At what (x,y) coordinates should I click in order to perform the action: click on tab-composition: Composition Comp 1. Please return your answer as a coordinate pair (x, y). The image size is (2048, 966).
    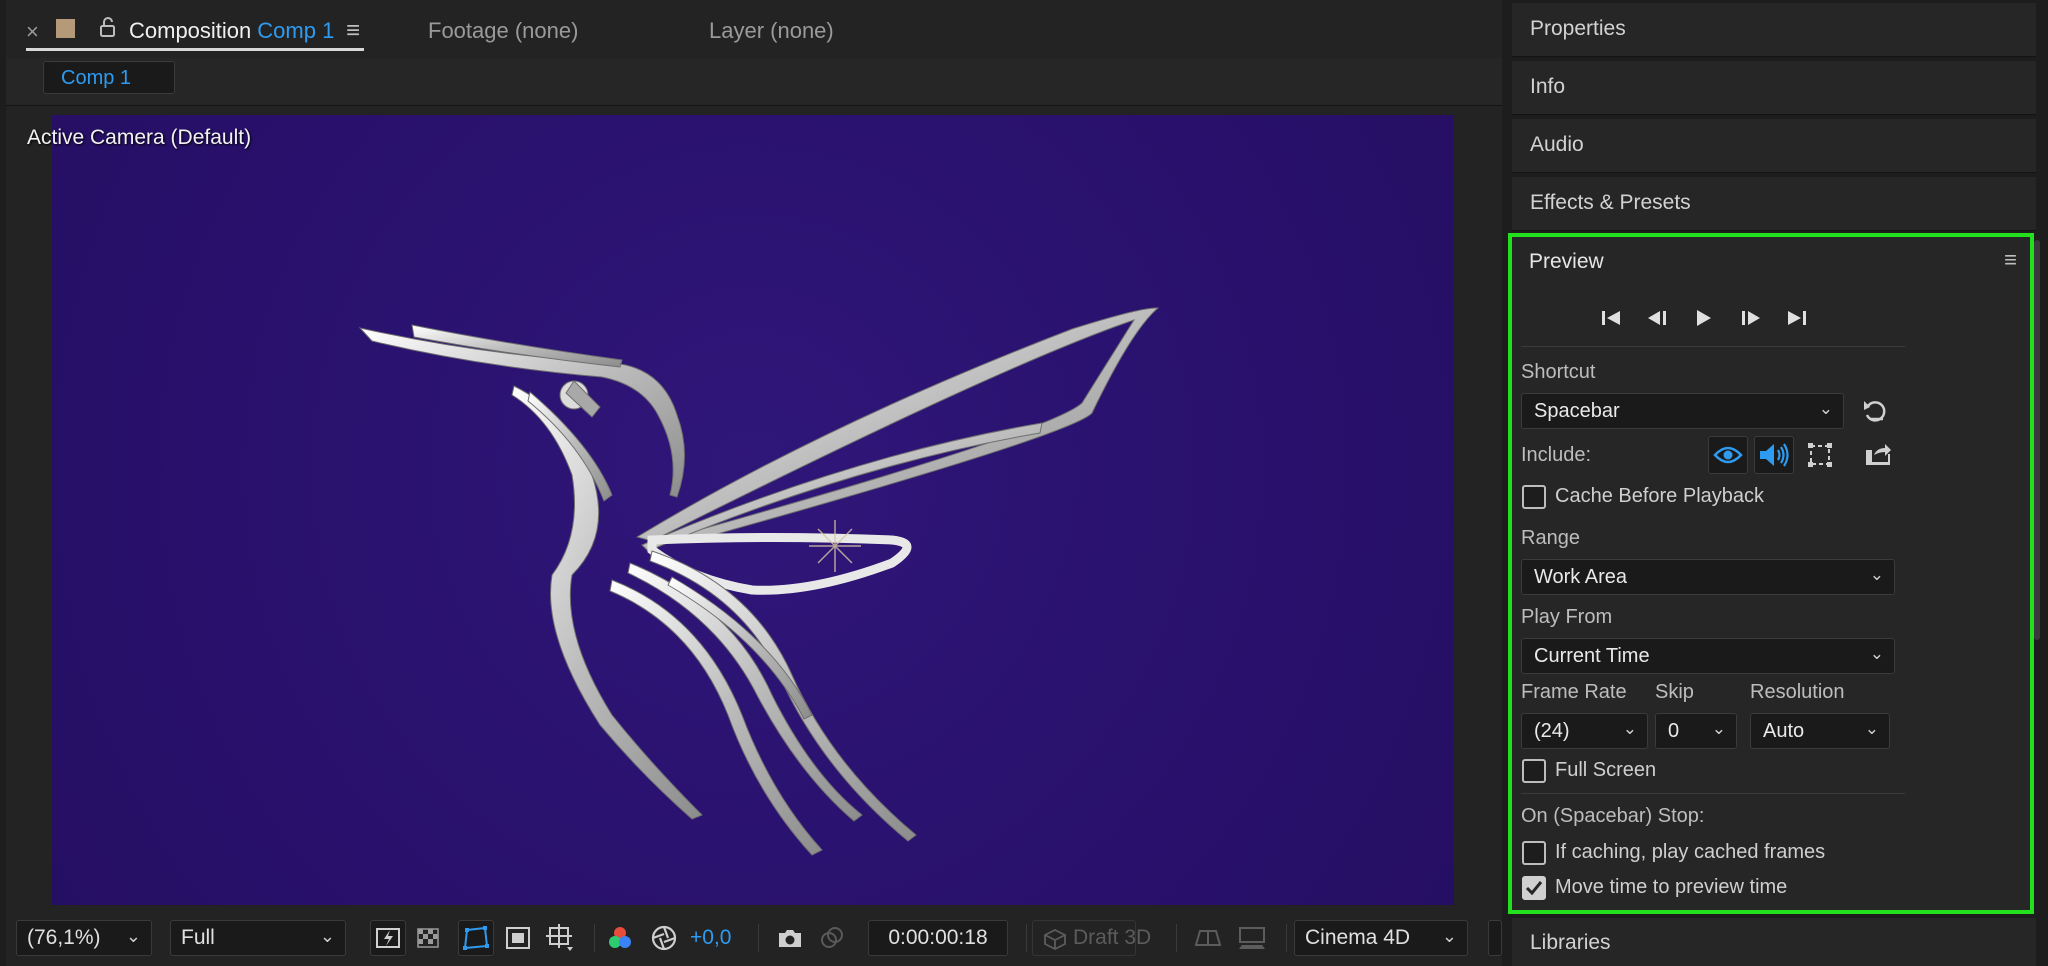
    Looking at the image, I should click on (231, 31).